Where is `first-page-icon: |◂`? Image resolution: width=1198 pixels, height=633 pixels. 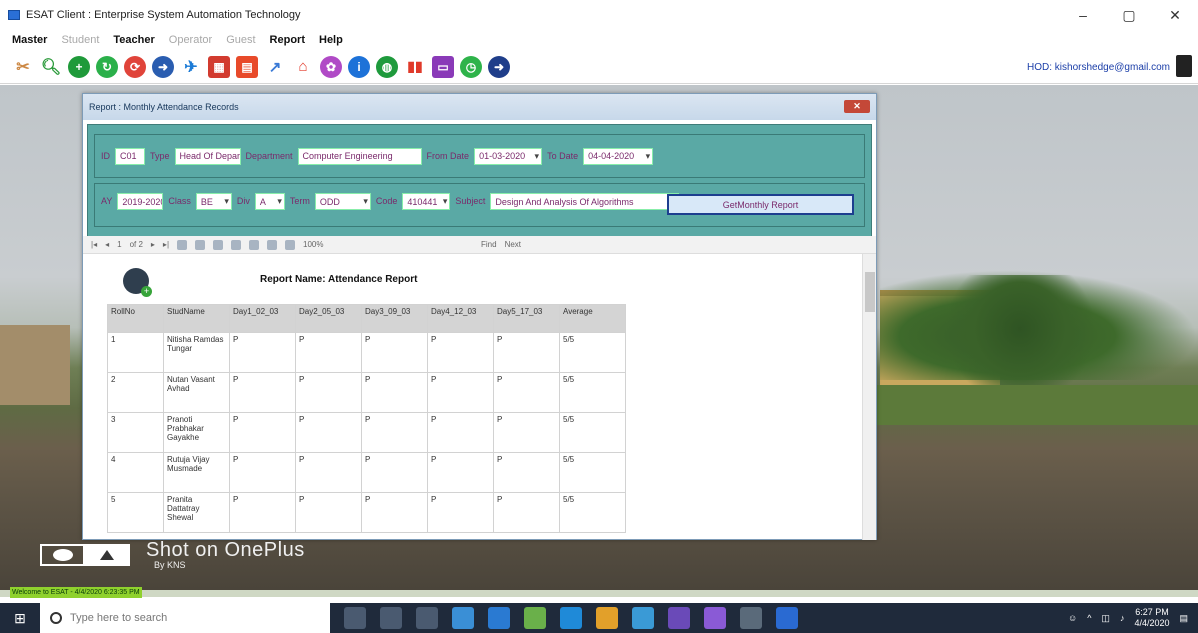 first-page-icon: |◂ is located at coordinates (94, 244).